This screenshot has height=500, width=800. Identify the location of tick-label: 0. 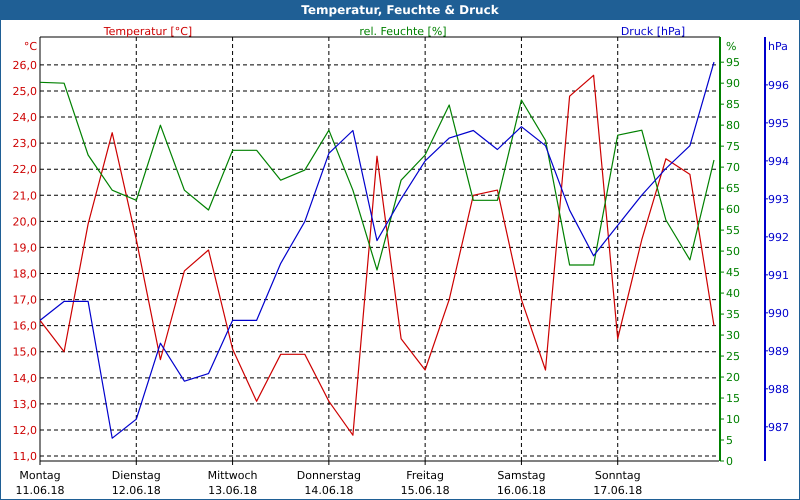
(729, 461).